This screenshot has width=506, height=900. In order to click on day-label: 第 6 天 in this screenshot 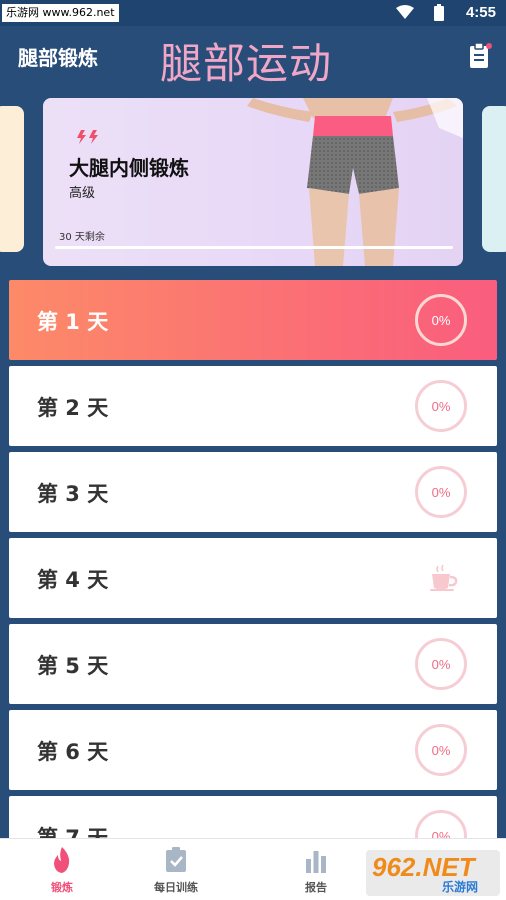, I will do `click(73, 752)`.